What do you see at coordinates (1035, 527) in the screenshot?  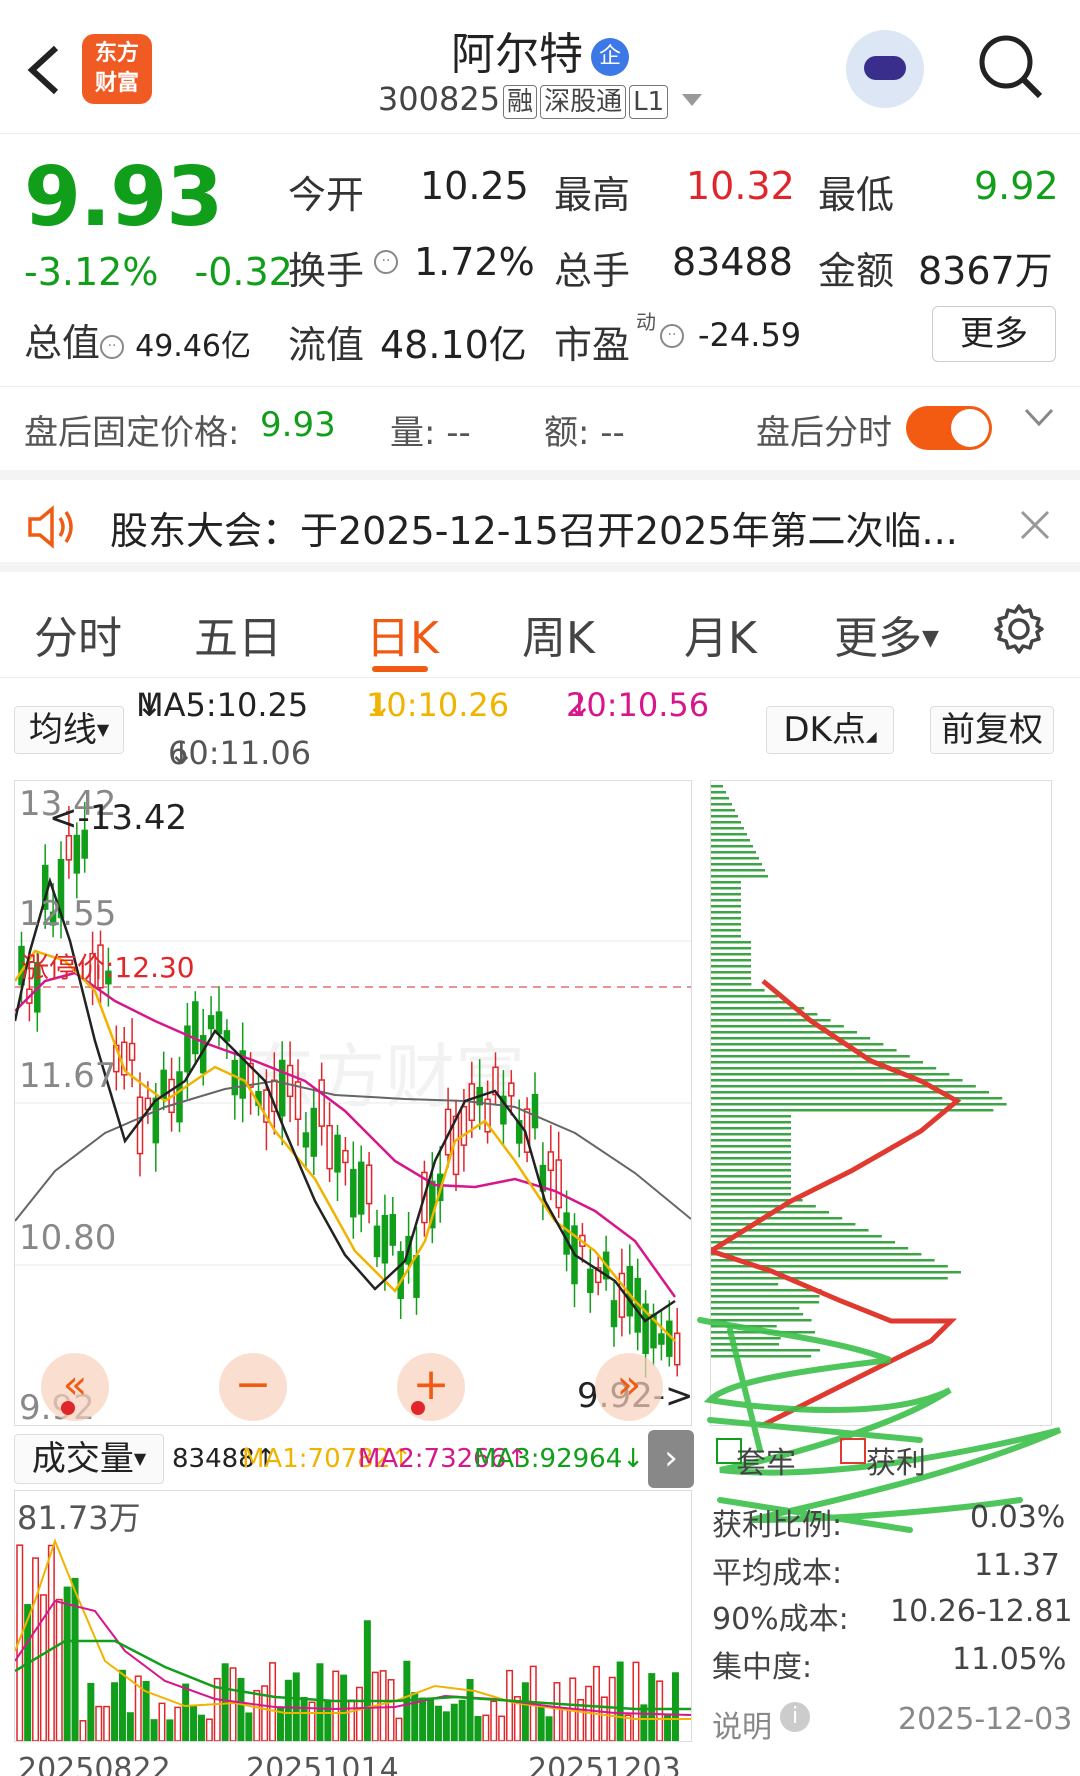 I see `close-icon` at bounding box center [1035, 527].